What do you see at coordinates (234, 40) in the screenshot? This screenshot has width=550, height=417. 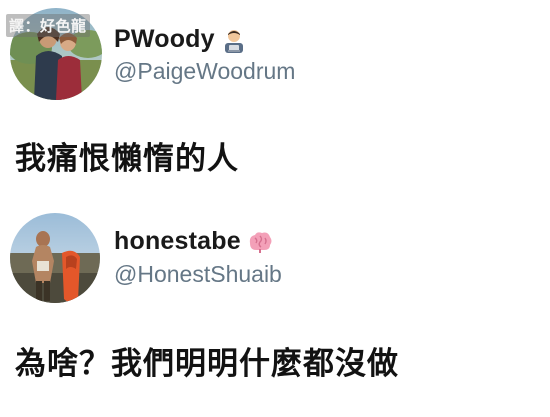 I see `technologist-emoji-icon` at bounding box center [234, 40].